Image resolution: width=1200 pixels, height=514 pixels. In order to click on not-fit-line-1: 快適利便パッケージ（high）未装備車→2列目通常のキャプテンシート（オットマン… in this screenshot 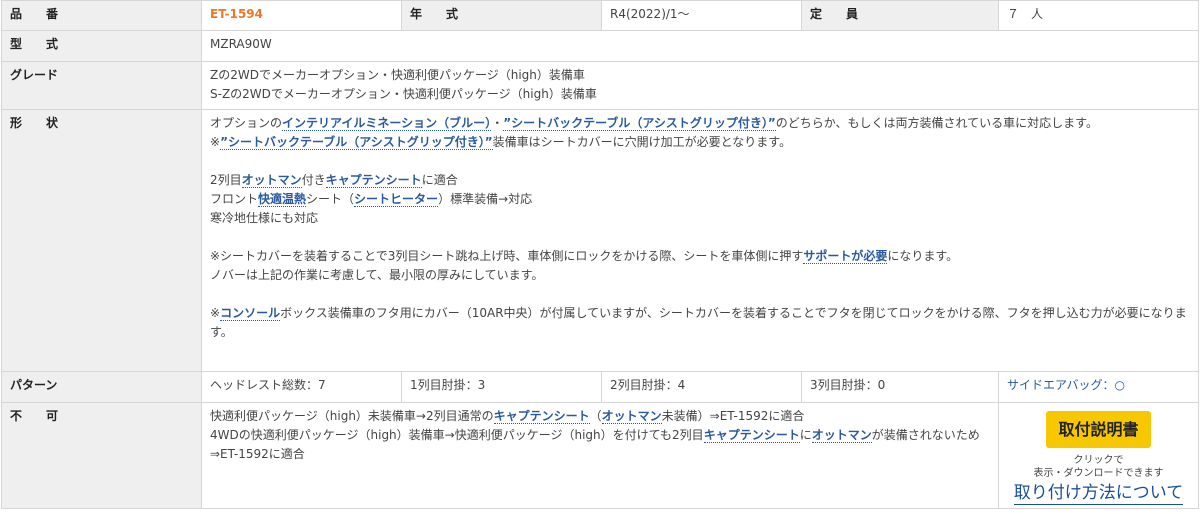, I will do `click(507, 416)`.